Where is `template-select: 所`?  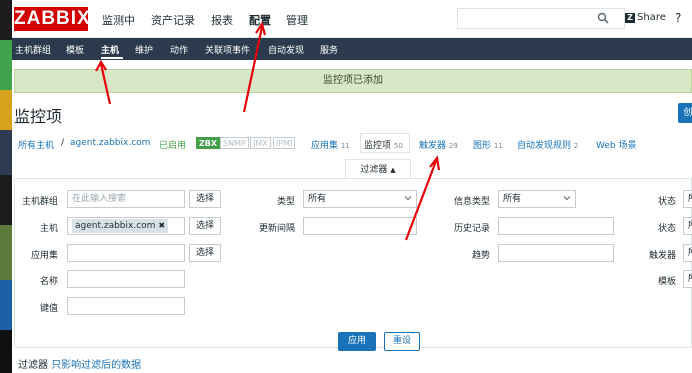 template-select: 所 is located at coordinates (687, 279).